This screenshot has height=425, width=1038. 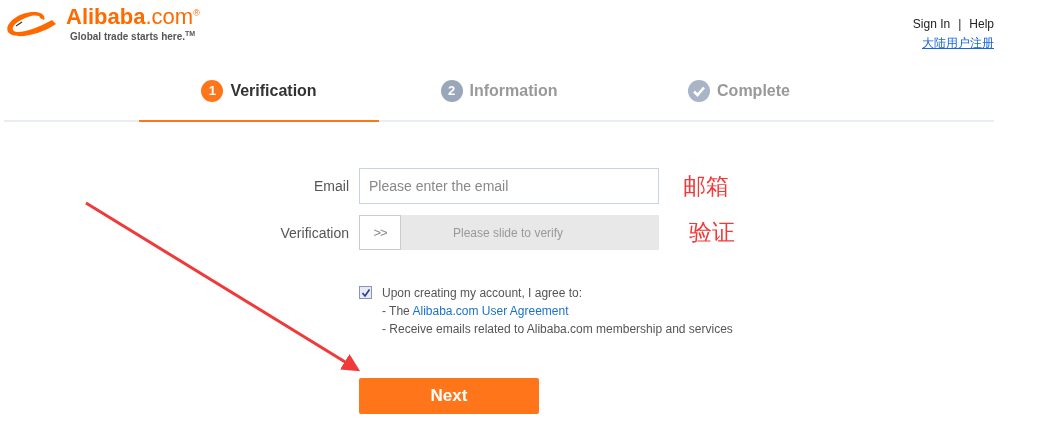 What do you see at coordinates (753, 90) in the screenshot?
I see `step-label: Complete` at bounding box center [753, 90].